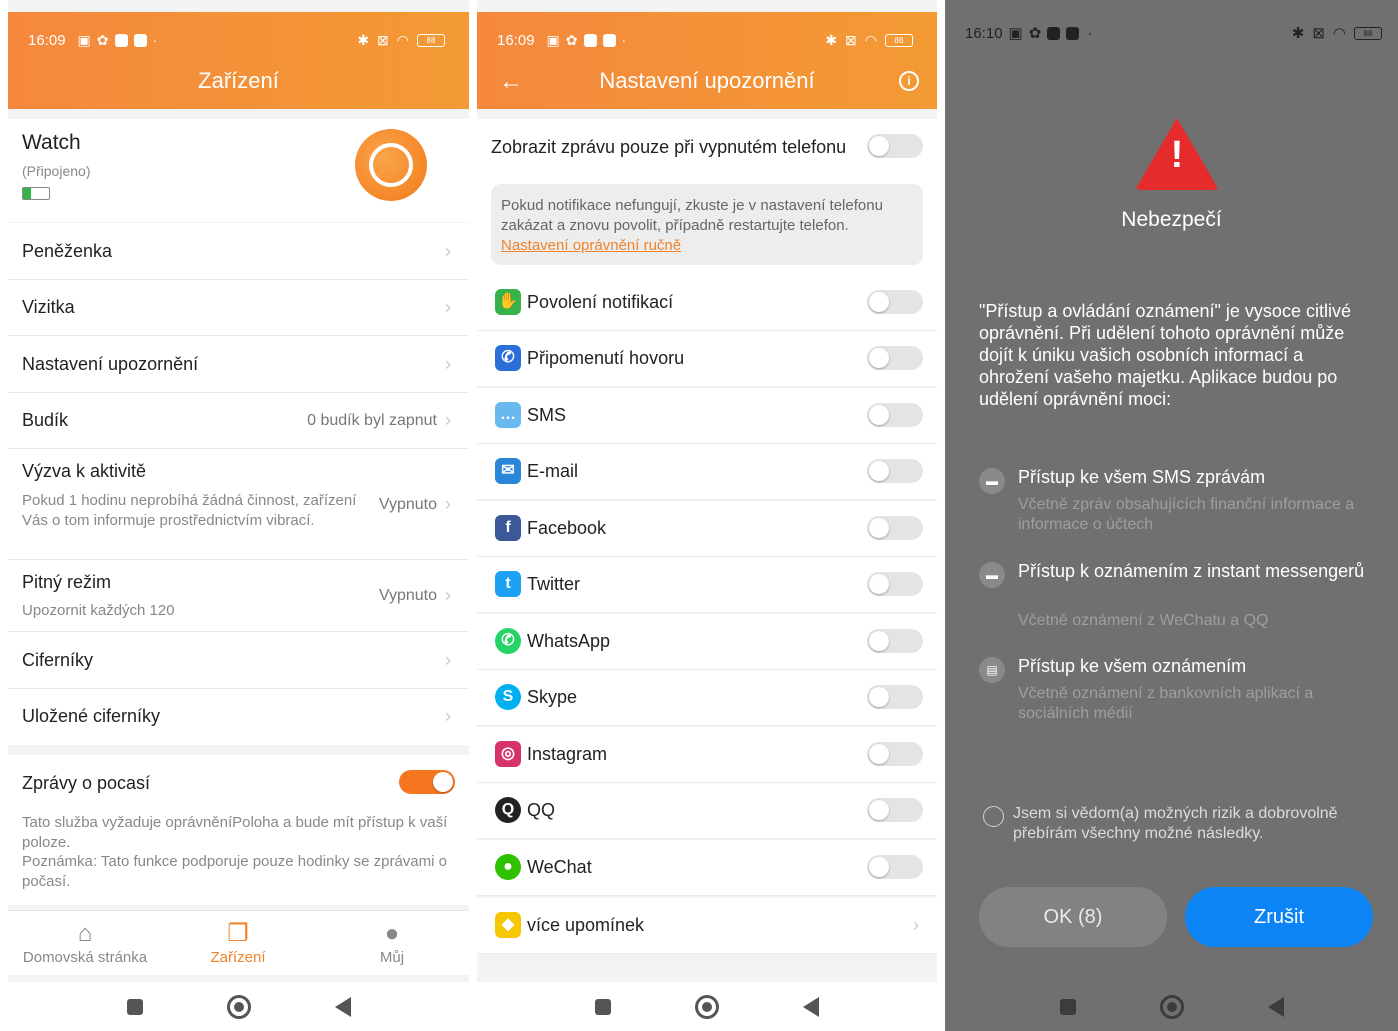  What do you see at coordinates (606, 358) in the screenshot?
I see `app-label: Připomenutí hovoru` at bounding box center [606, 358].